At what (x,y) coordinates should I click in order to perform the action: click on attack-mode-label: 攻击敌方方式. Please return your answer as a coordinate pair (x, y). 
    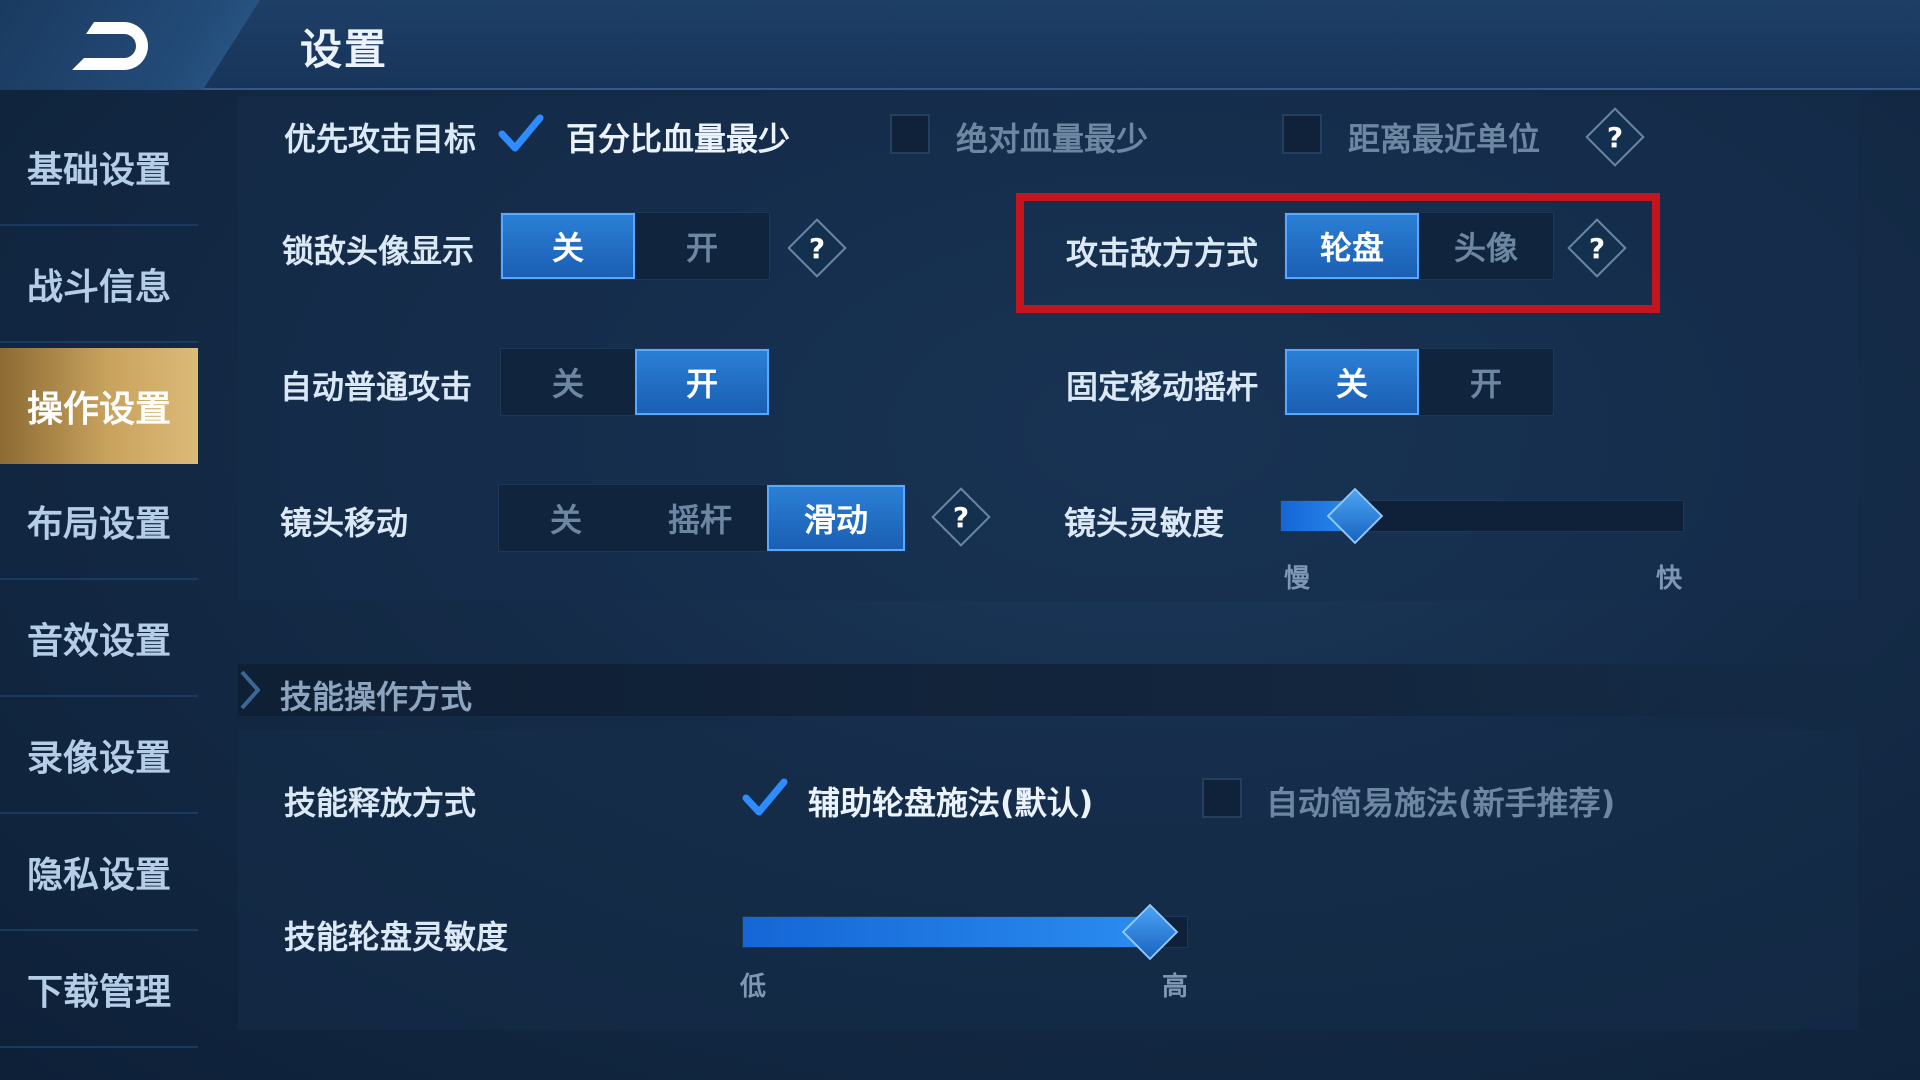
    Looking at the image, I should click on (1162, 253).